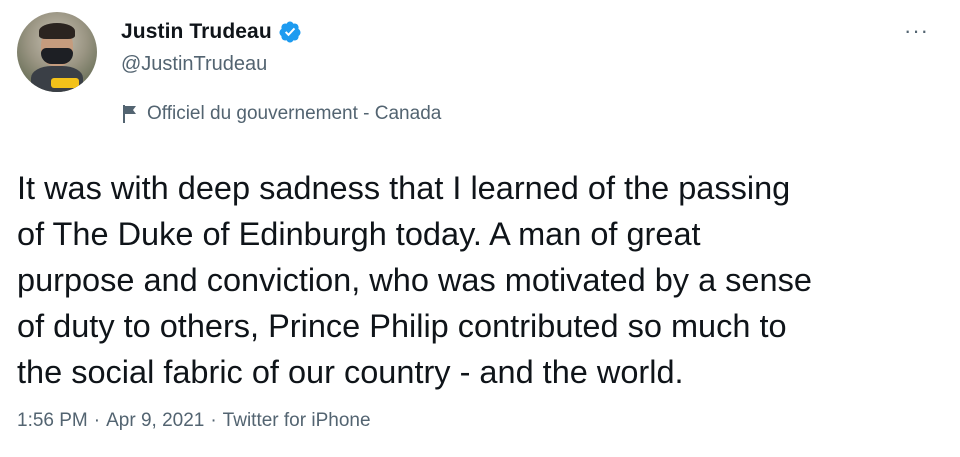 Image resolution: width=960 pixels, height=457 pixels. What do you see at coordinates (57, 56) in the screenshot?
I see `avatar-mask` at bounding box center [57, 56].